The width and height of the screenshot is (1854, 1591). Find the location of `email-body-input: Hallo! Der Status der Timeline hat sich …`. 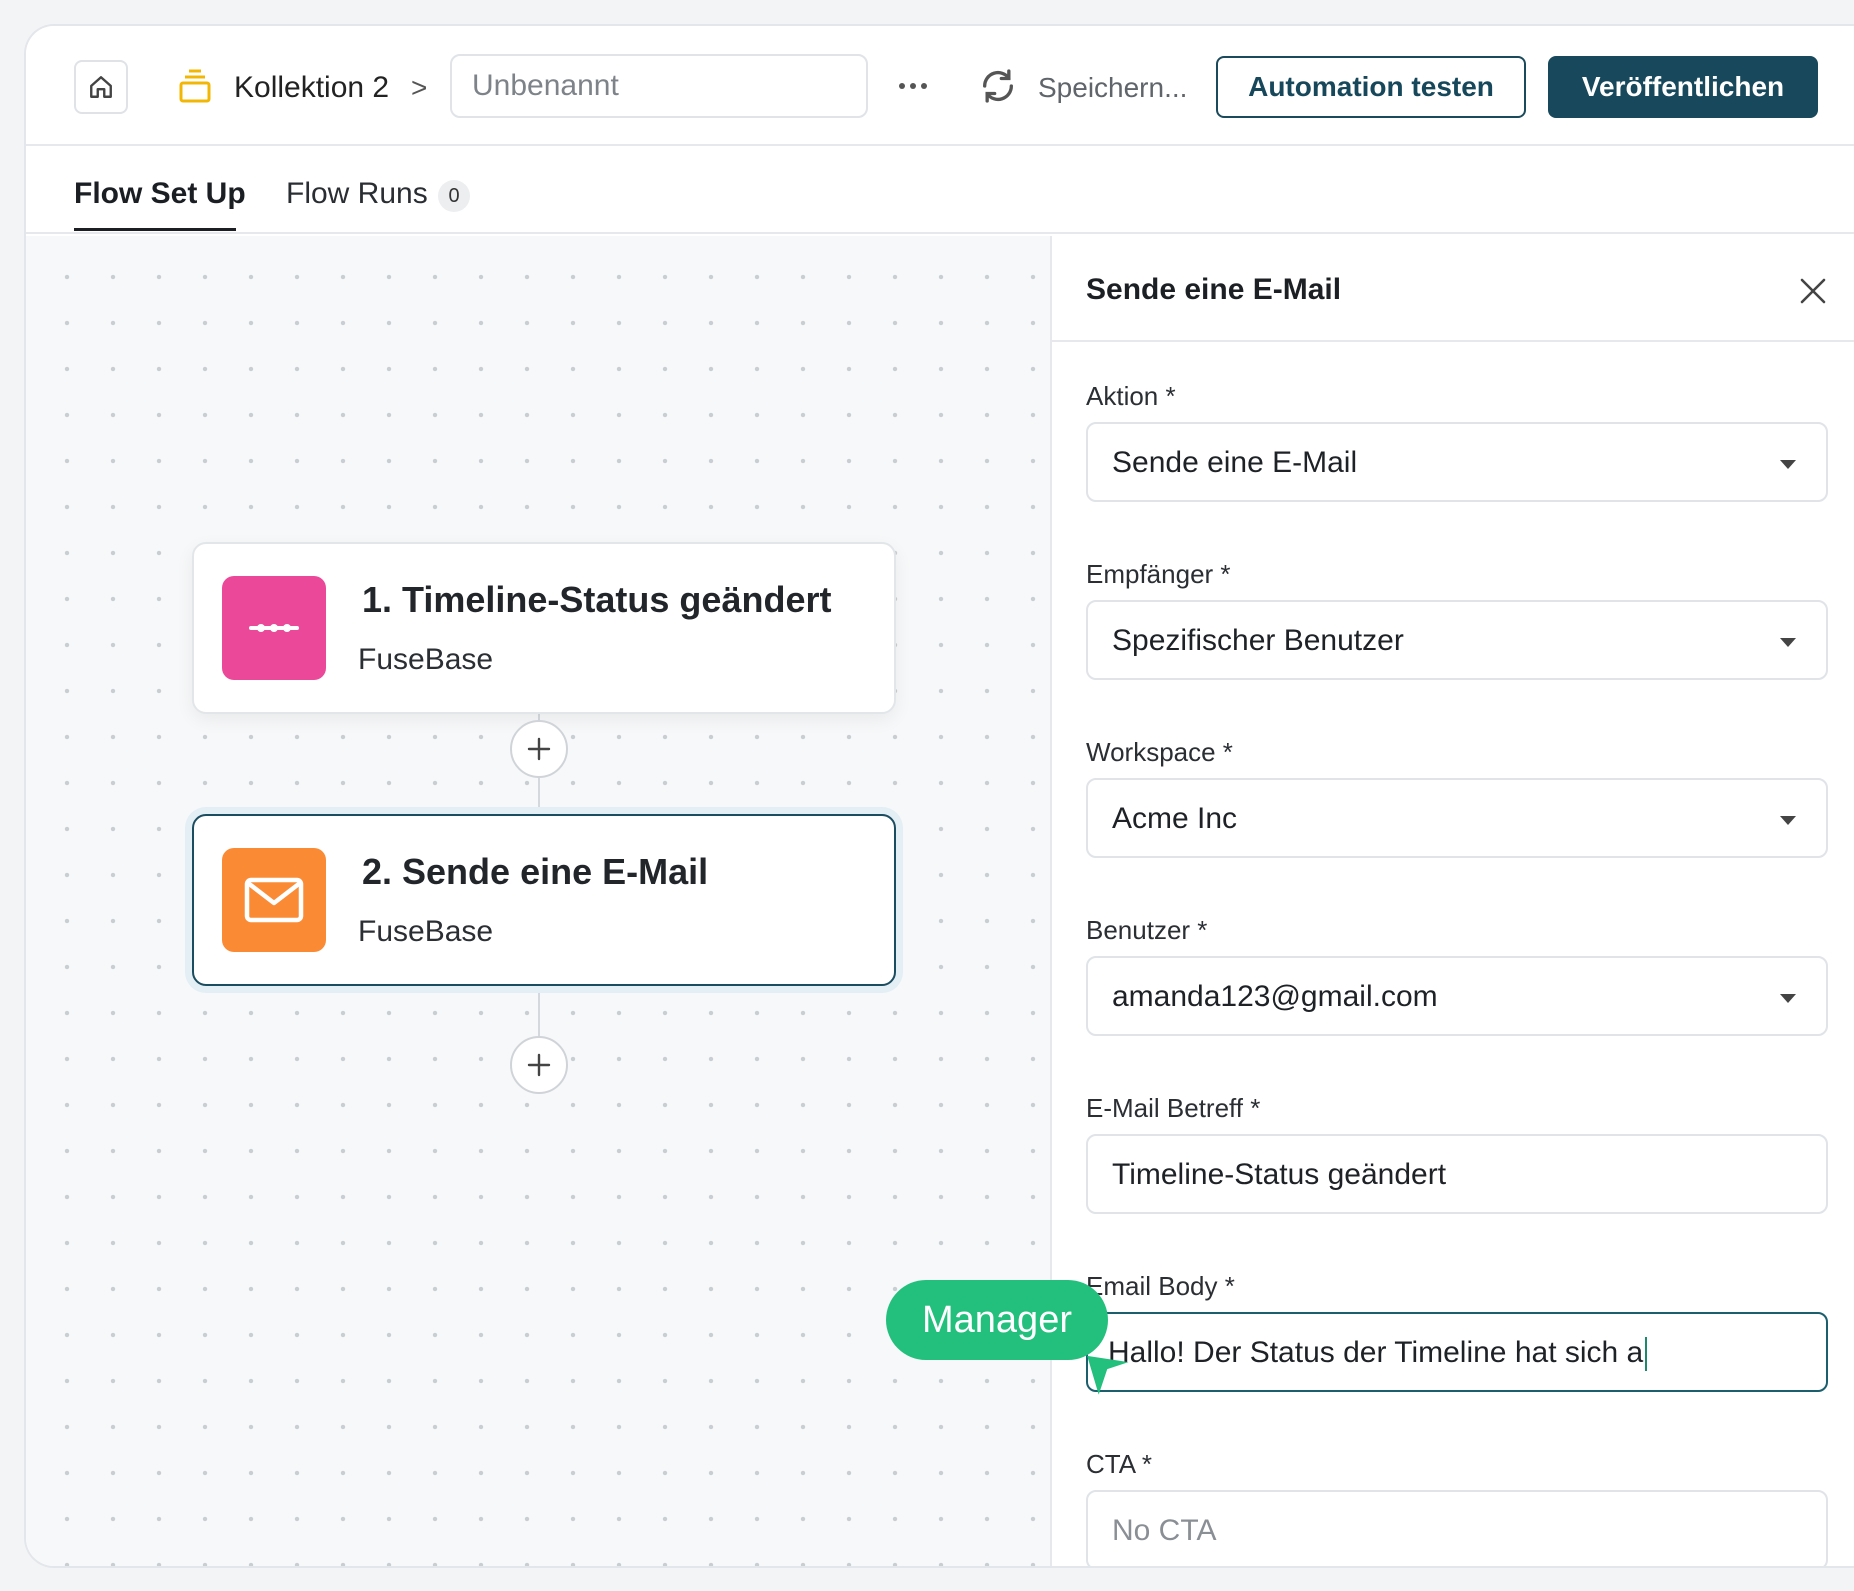

email-body-input: Hallo! Der Status der Timeline hat sich … is located at coordinates (1457, 1352).